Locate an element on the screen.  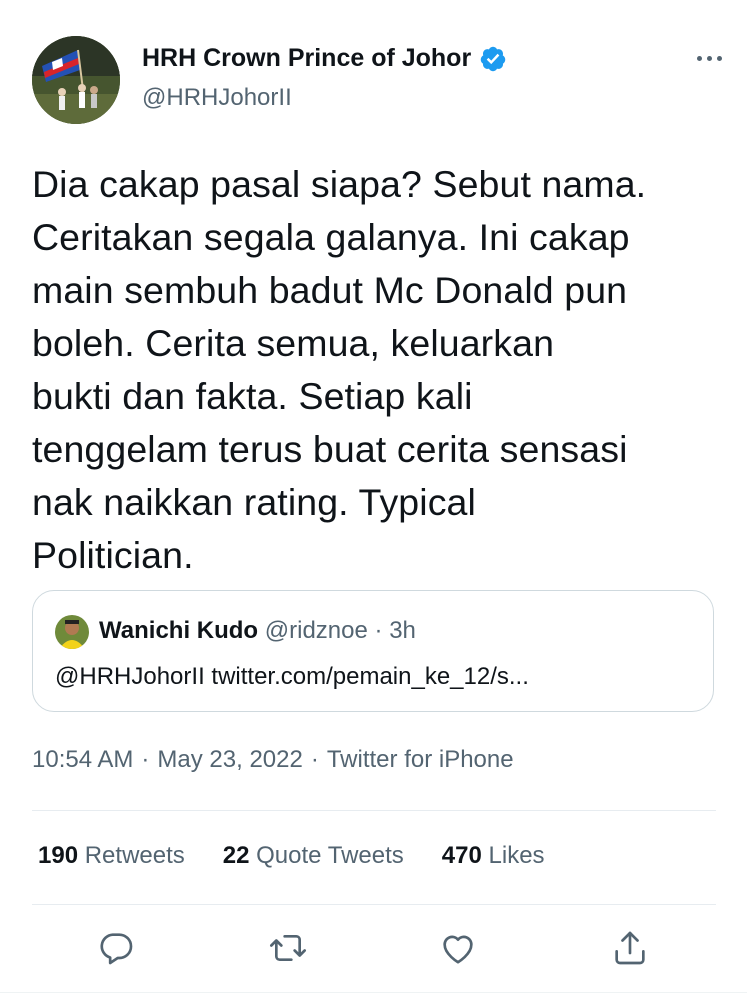
tweet-date: May 23, 2022 is located at coordinates (229, 759).